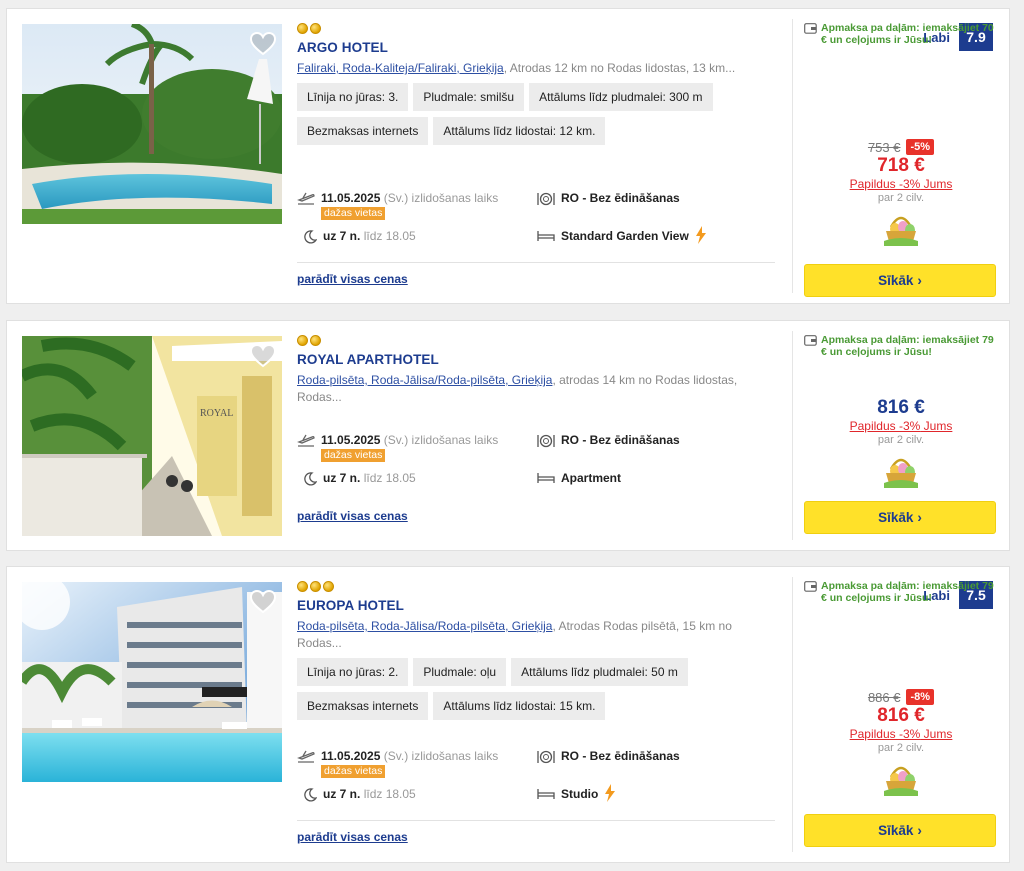 This screenshot has width=1024, height=871. What do you see at coordinates (353, 97) in the screenshot?
I see `tag: Līnija no jūras: 3.` at bounding box center [353, 97].